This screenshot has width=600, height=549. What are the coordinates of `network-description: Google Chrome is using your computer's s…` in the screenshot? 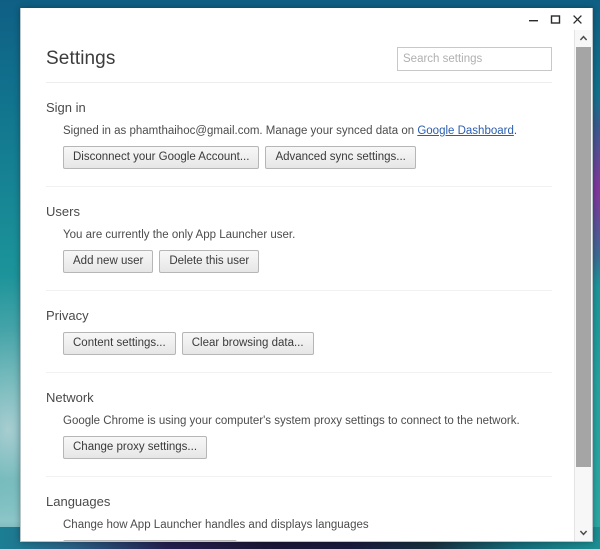 It's located at (291, 421).